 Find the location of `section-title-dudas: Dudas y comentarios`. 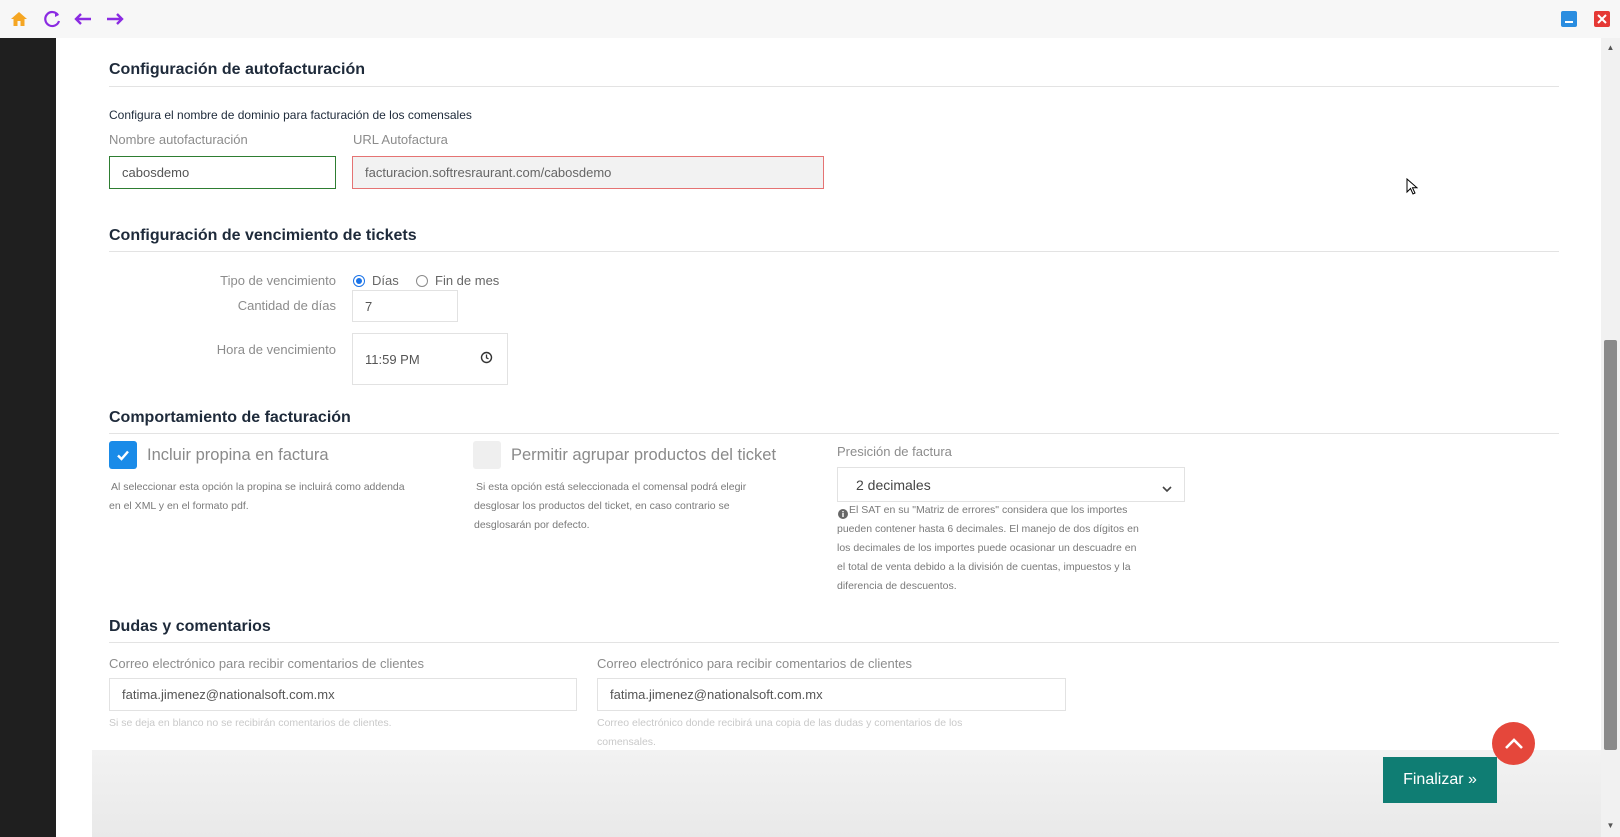

section-title-dudas: Dudas y comentarios is located at coordinates (190, 626).